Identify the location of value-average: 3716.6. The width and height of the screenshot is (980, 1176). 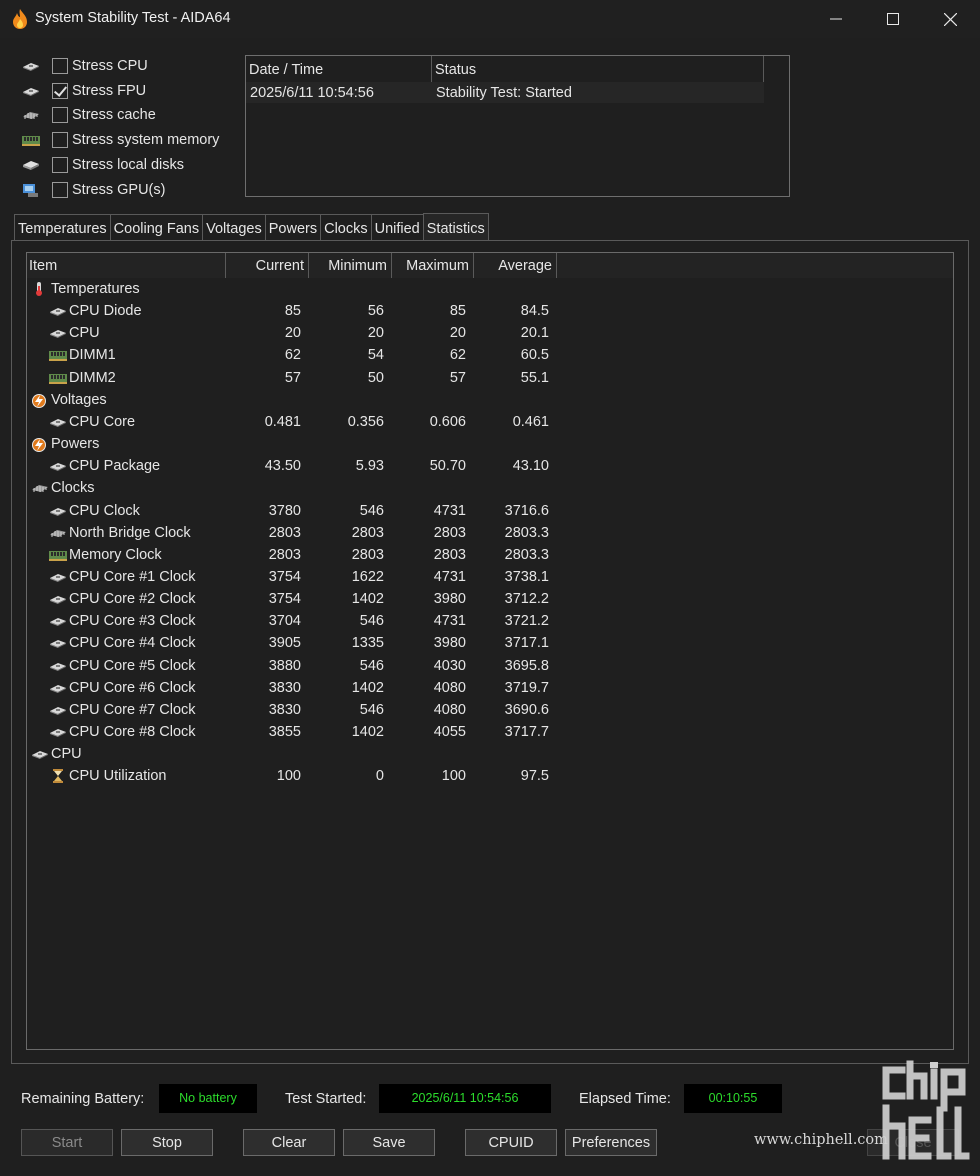
(526, 510).